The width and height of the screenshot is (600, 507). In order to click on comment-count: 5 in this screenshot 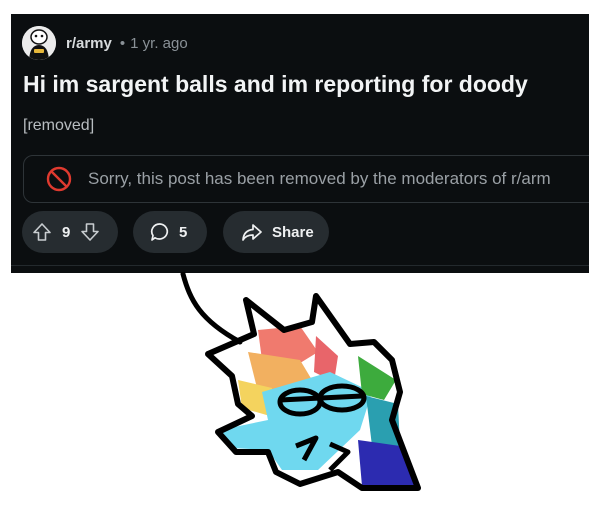, I will do `click(183, 232)`.